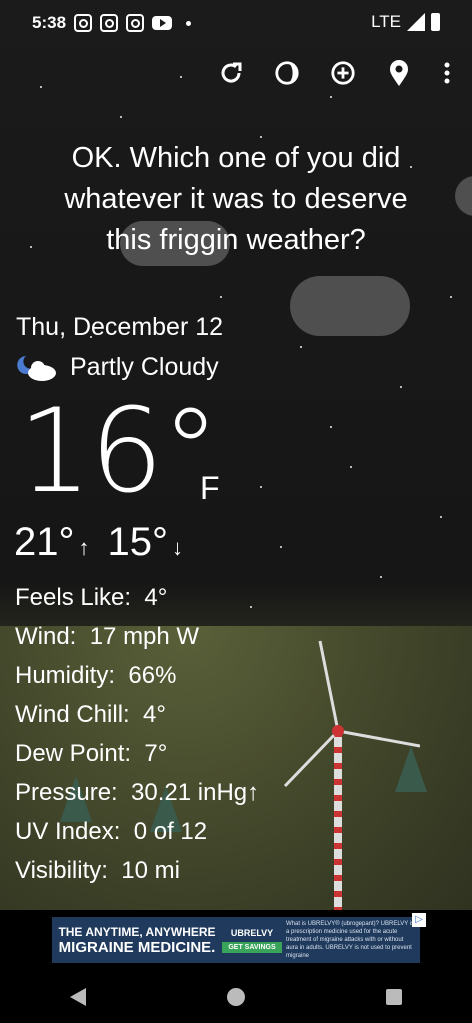 This screenshot has height=1023, width=472. Describe the element at coordinates (98, 542) in the screenshot. I see `high-low: 21° ↑ 15° ↓` at that location.